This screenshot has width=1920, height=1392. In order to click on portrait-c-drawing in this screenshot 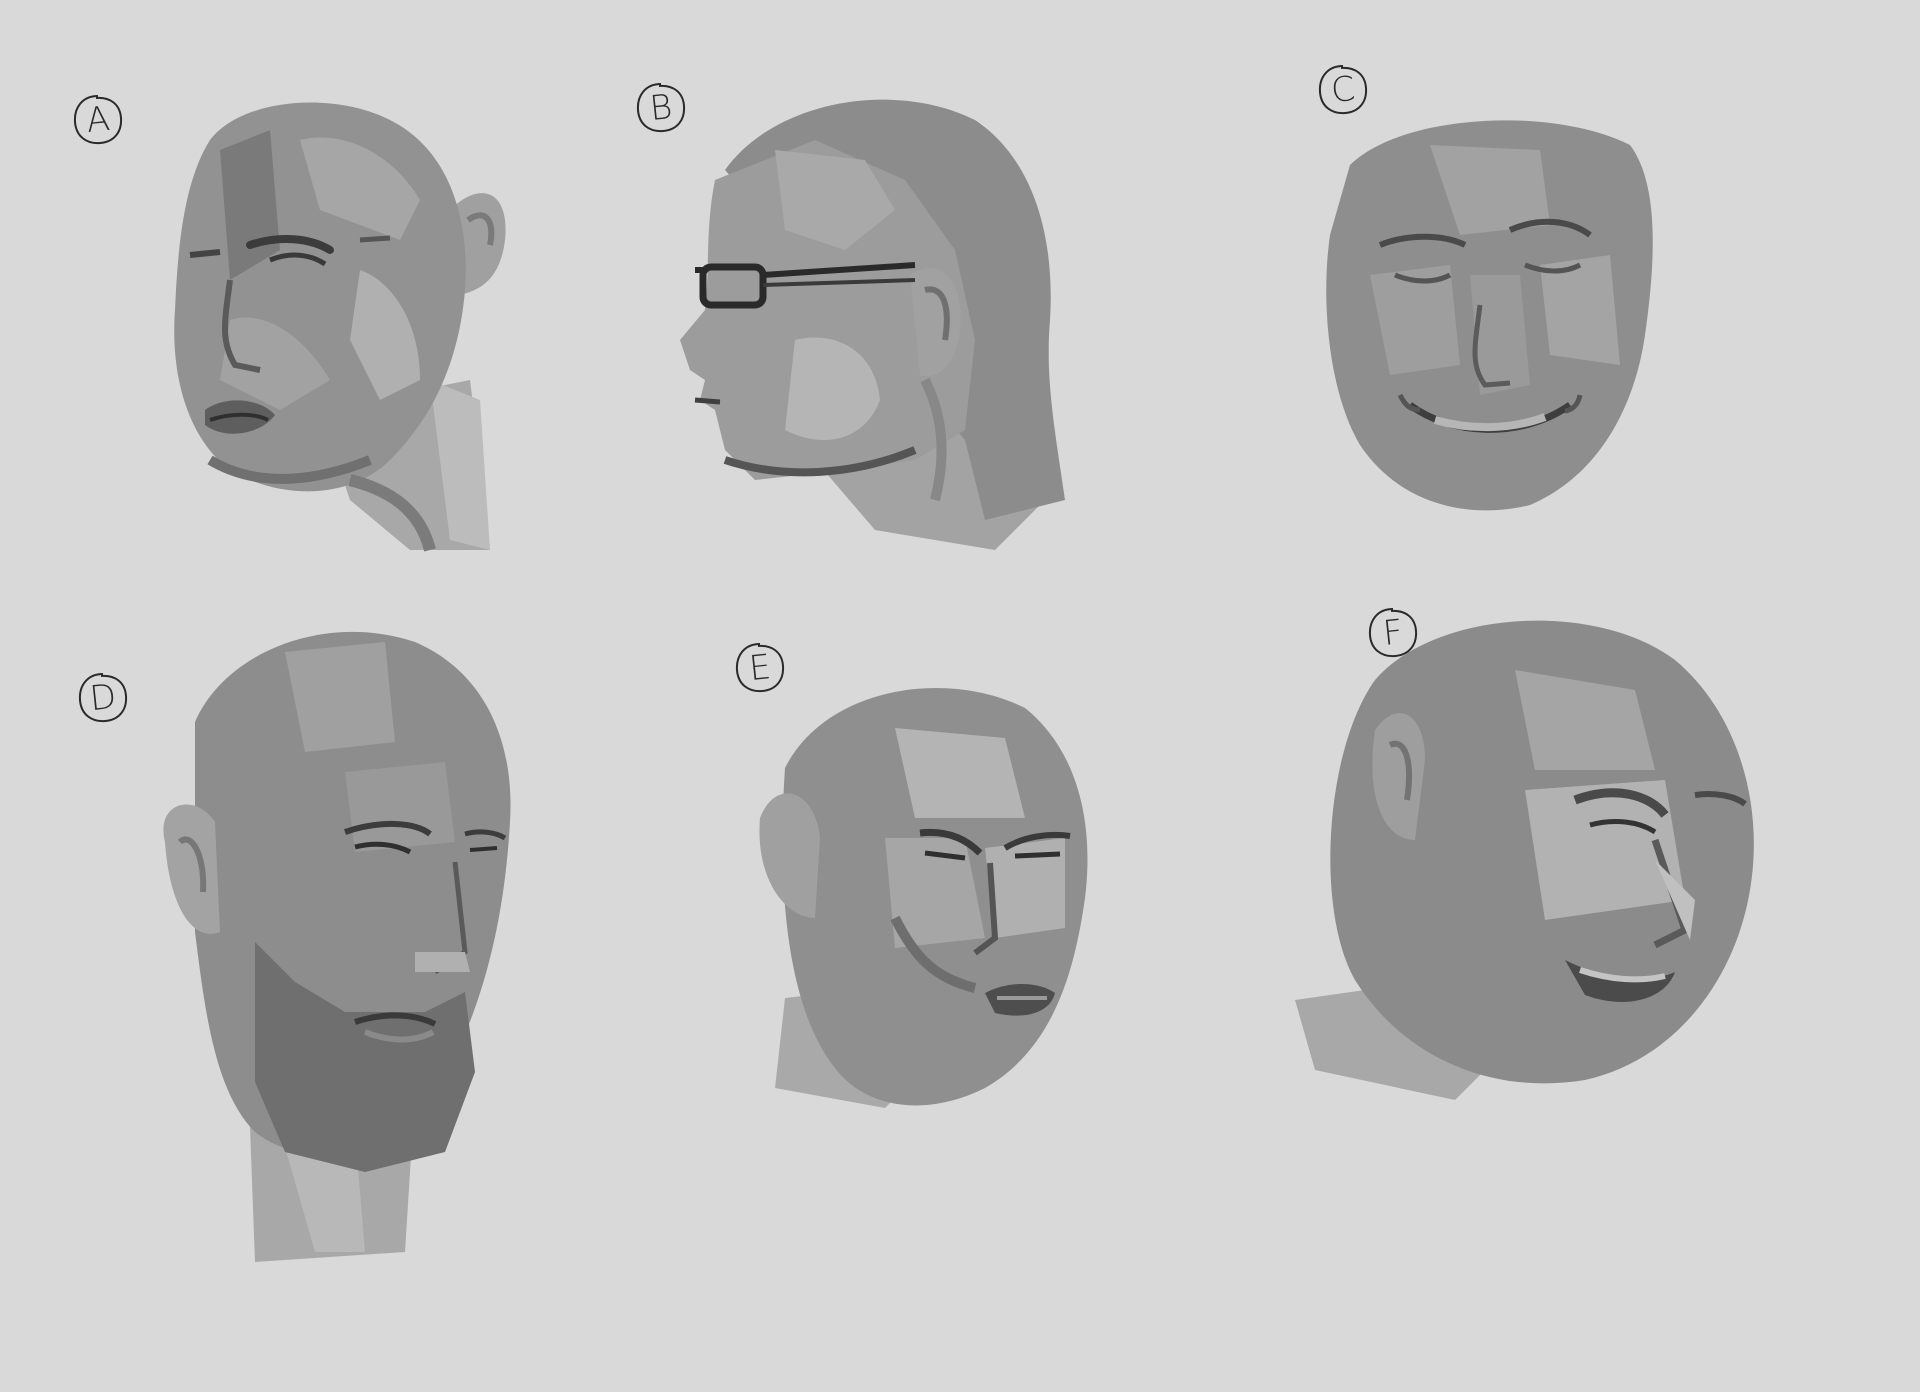, I will do `click(1489, 315)`.